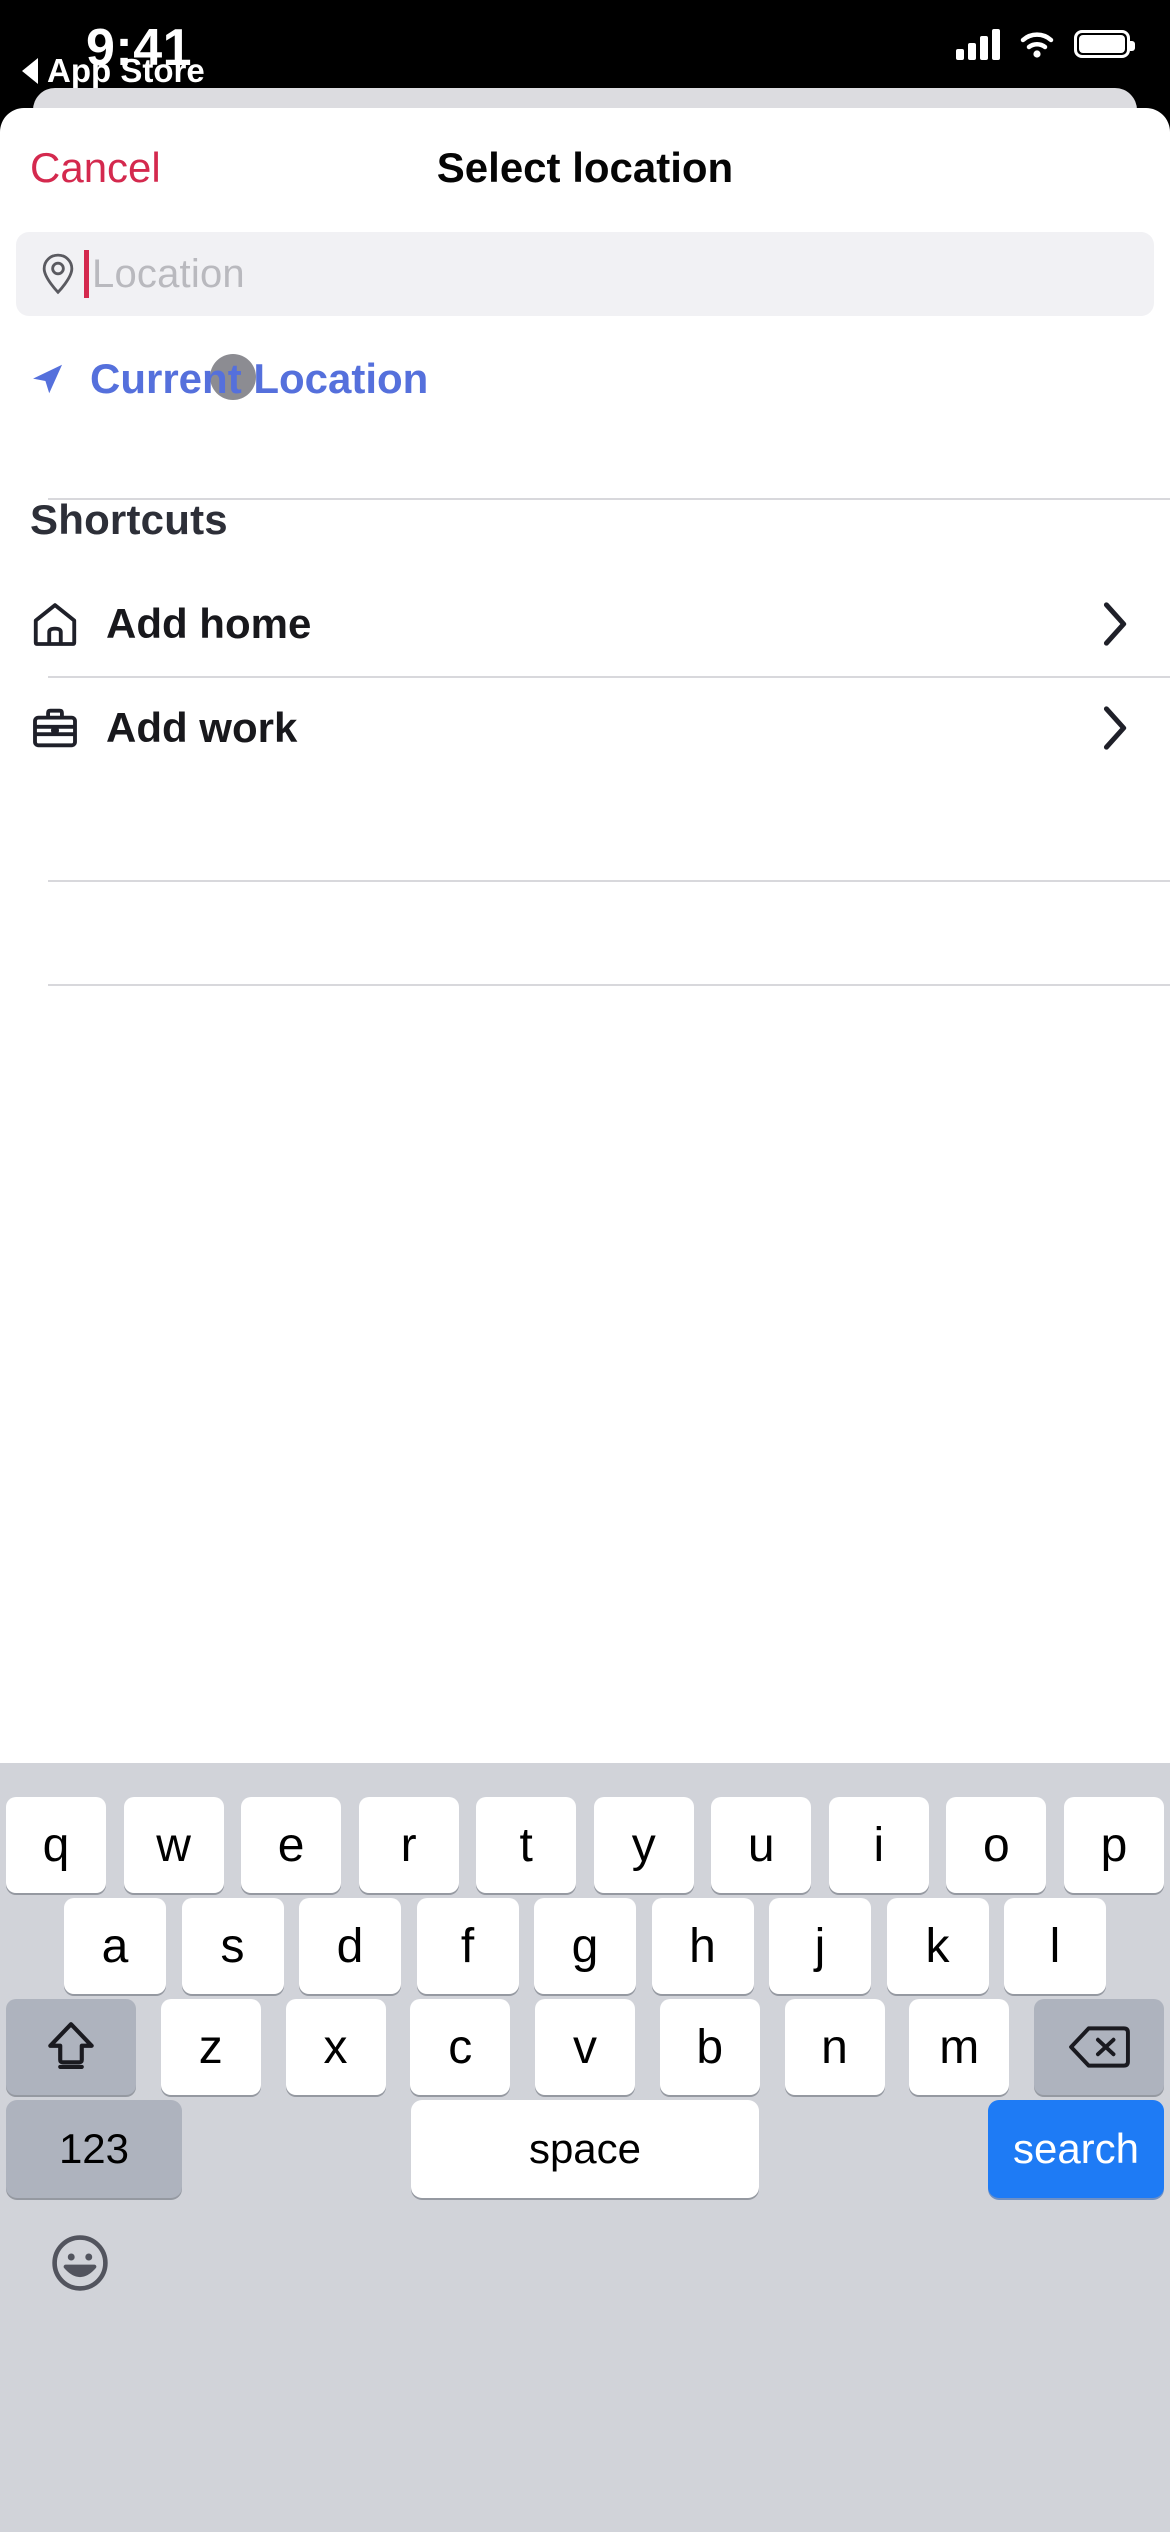 The height and width of the screenshot is (2532, 1170). What do you see at coordinates (585, 50) in the screenshot?
I see `status-bar: 9:41 App Store` at bounding box center [585, 50].